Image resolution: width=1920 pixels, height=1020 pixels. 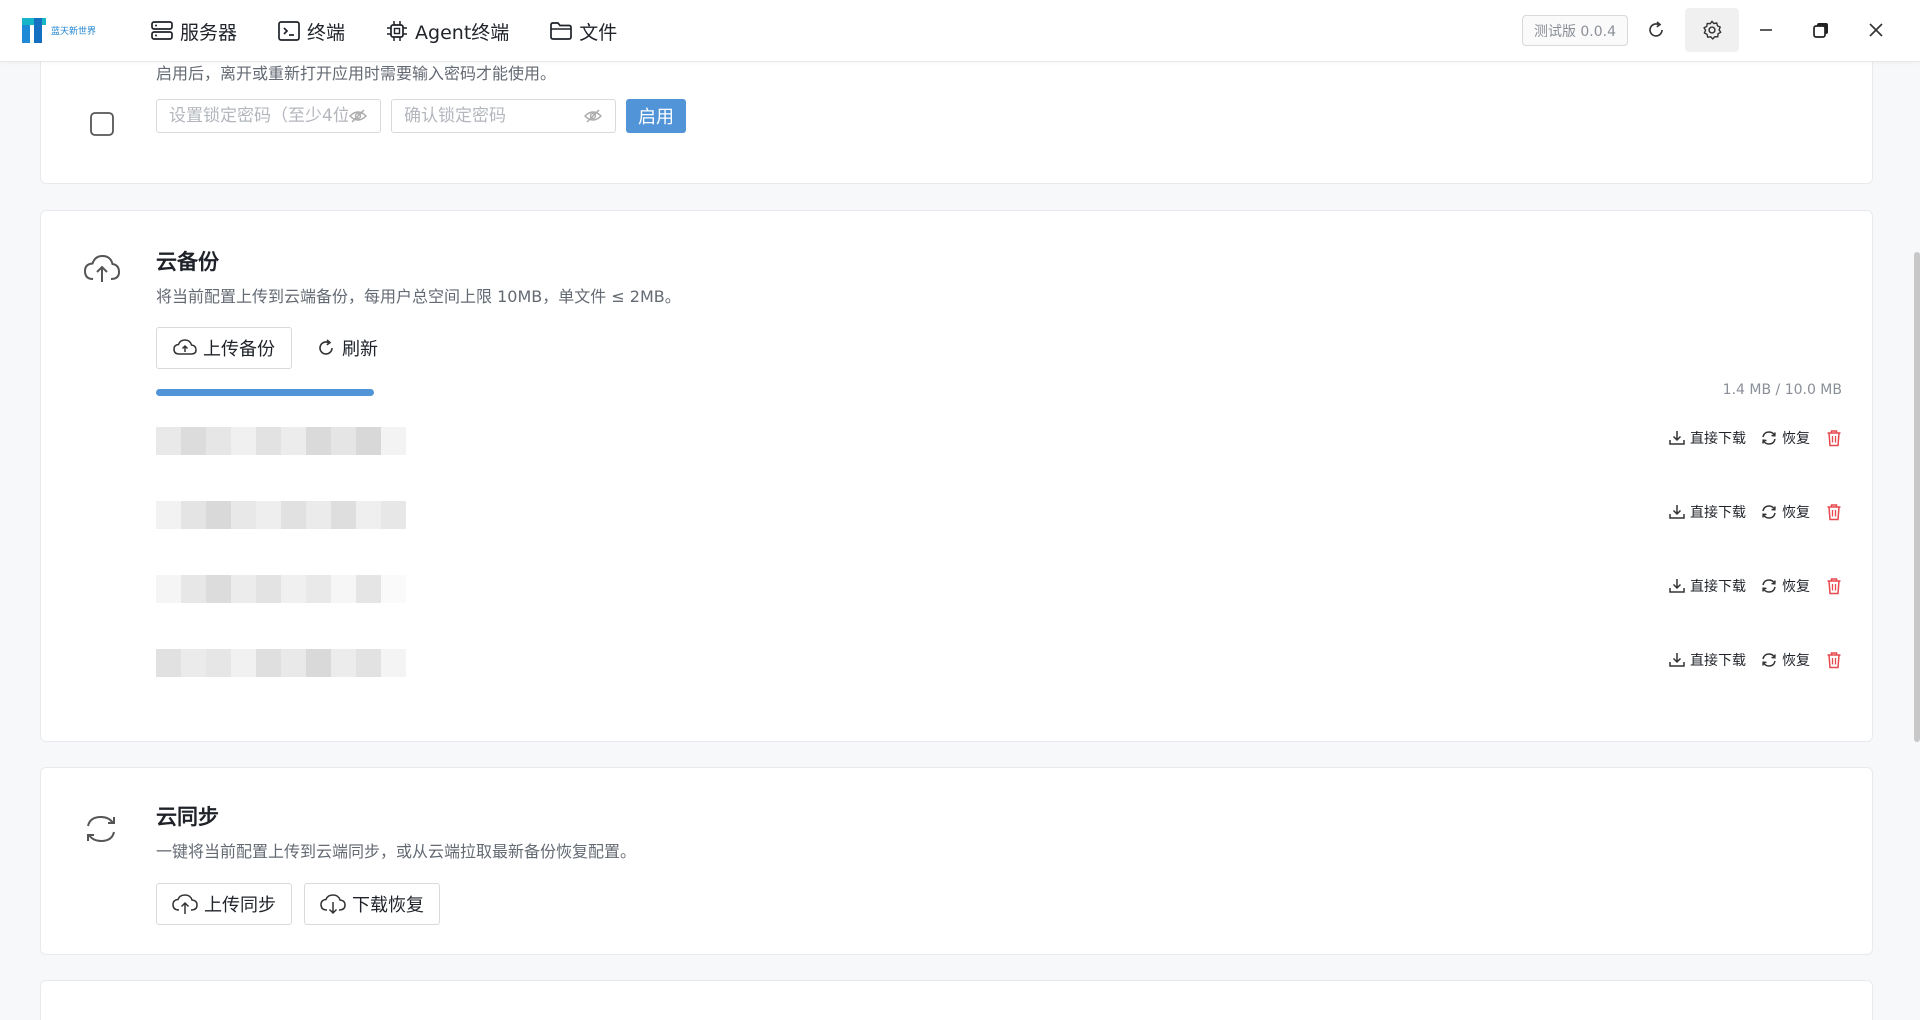 I want to click on nav-servers: 服务器, so click(x=193, y=31).